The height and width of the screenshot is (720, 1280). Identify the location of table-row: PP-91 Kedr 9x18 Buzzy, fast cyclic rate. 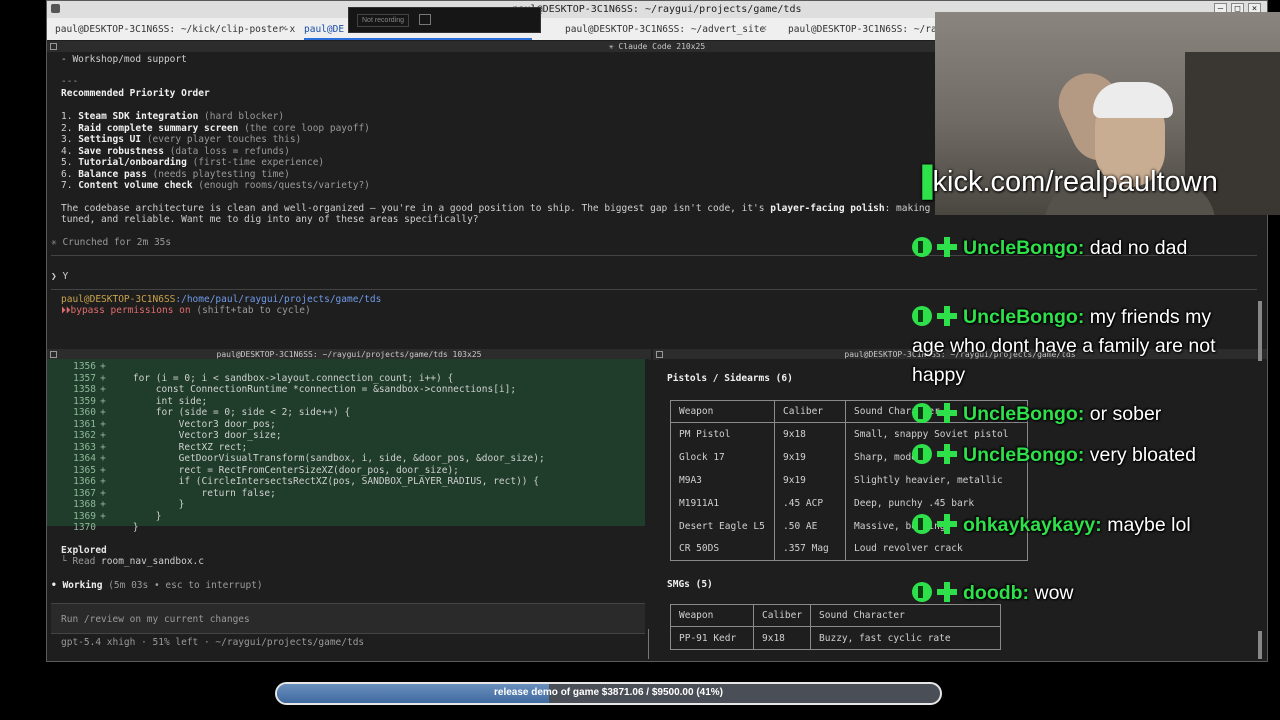
(836, 638).